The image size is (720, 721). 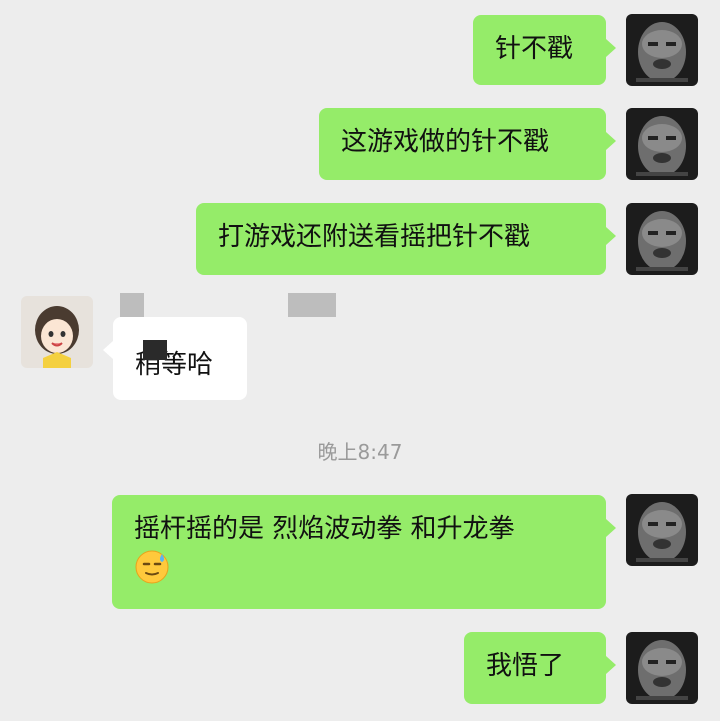 I want to click on my-message-bubble: 我悟了, so click(x=540, y=668).